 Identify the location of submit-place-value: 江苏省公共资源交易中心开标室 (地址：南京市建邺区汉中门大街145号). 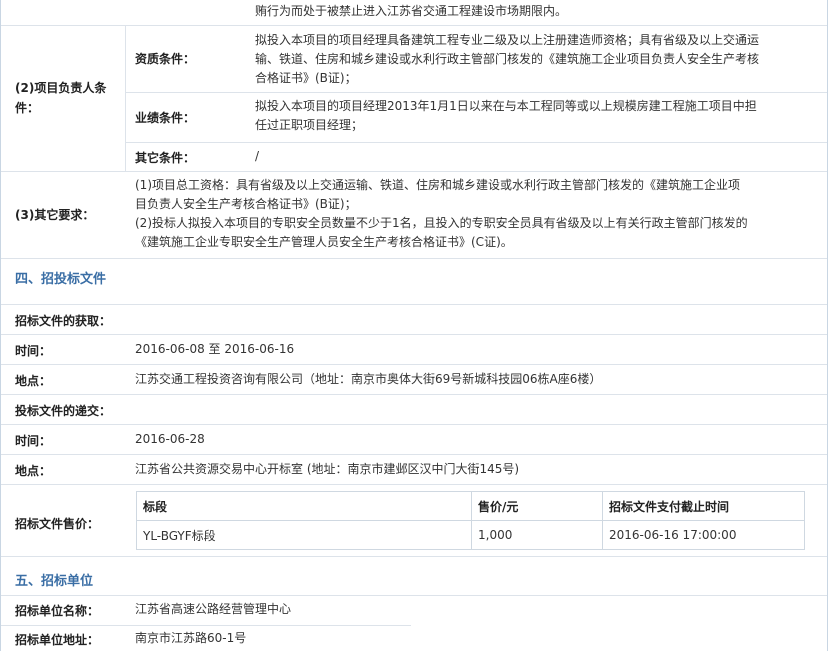
(327, 469).